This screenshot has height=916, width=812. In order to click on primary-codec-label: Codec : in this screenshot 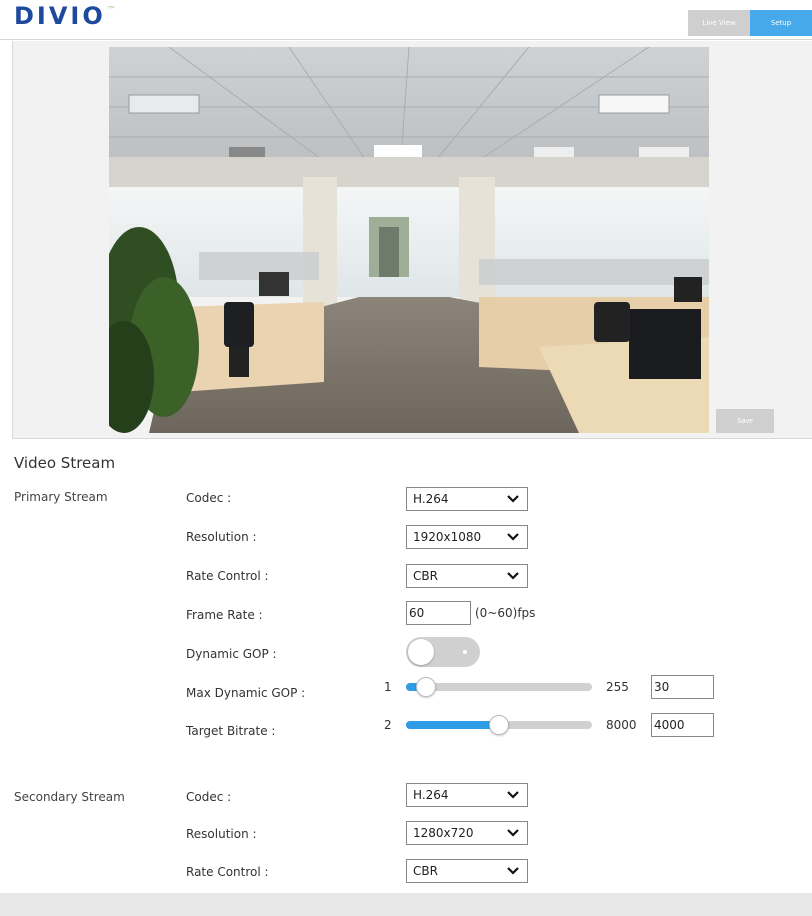, I will do `click(209, 498)`.